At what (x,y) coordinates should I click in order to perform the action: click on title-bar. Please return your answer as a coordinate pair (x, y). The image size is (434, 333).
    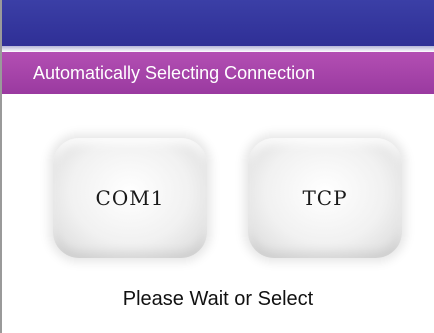
    Looking at the image, I should click on (218, 23).